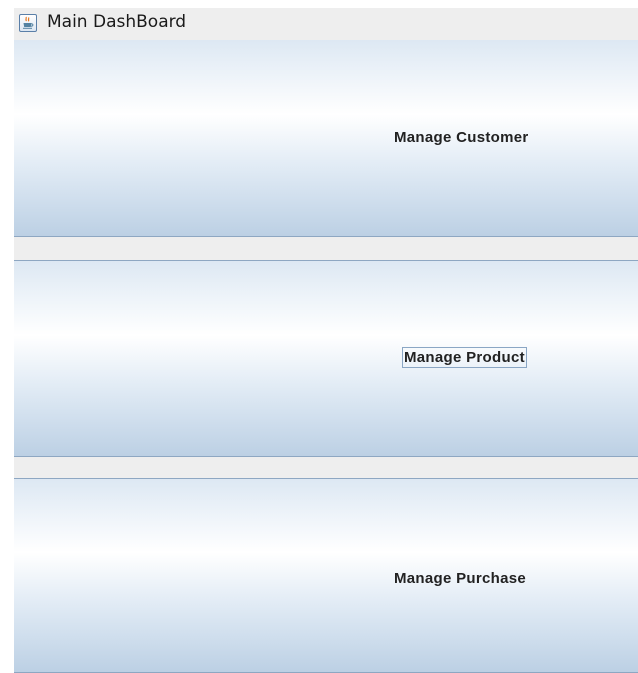 This screenshot has height=673, width=638. What do you see at coordinates (461, 137) in the screenshot?
I see `manage-customer-label: Manage Customer` at bounding box center [461, 137].